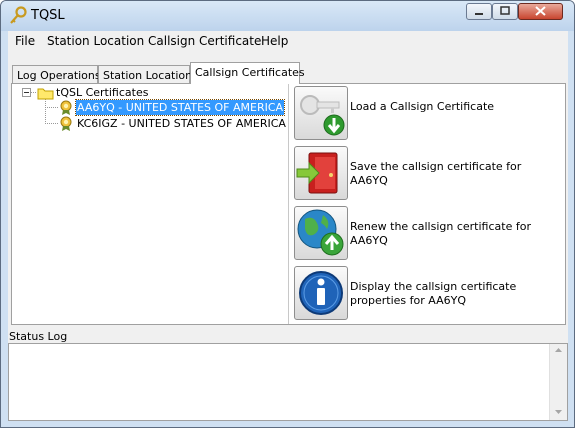 The image size is (575, 428). Describe the element at coordinates (102, 92) in the screenshot. I see `tree-root-label: tQSL Certificates` at that location.